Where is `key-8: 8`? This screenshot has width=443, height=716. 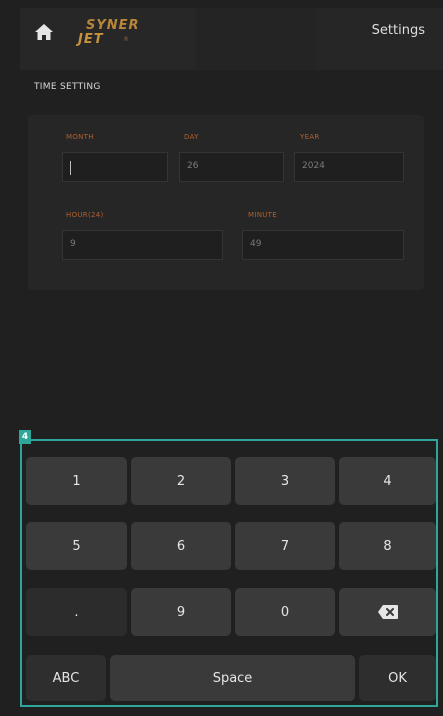 key-8: 8 is located at coordinates (387, 546).